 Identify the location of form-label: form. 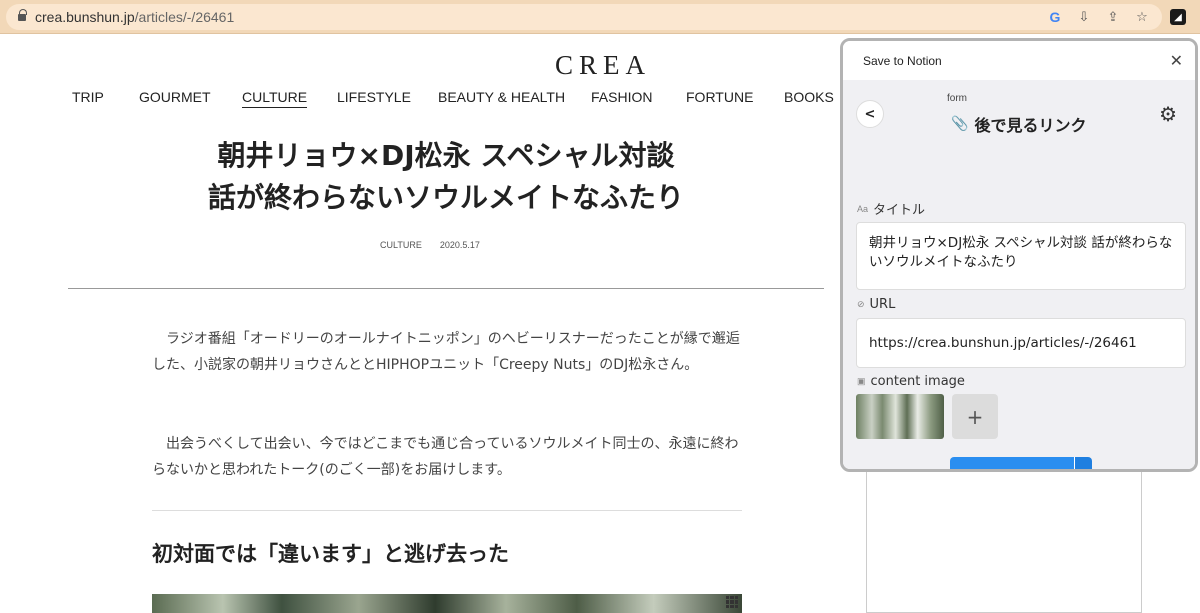
(957, 98).